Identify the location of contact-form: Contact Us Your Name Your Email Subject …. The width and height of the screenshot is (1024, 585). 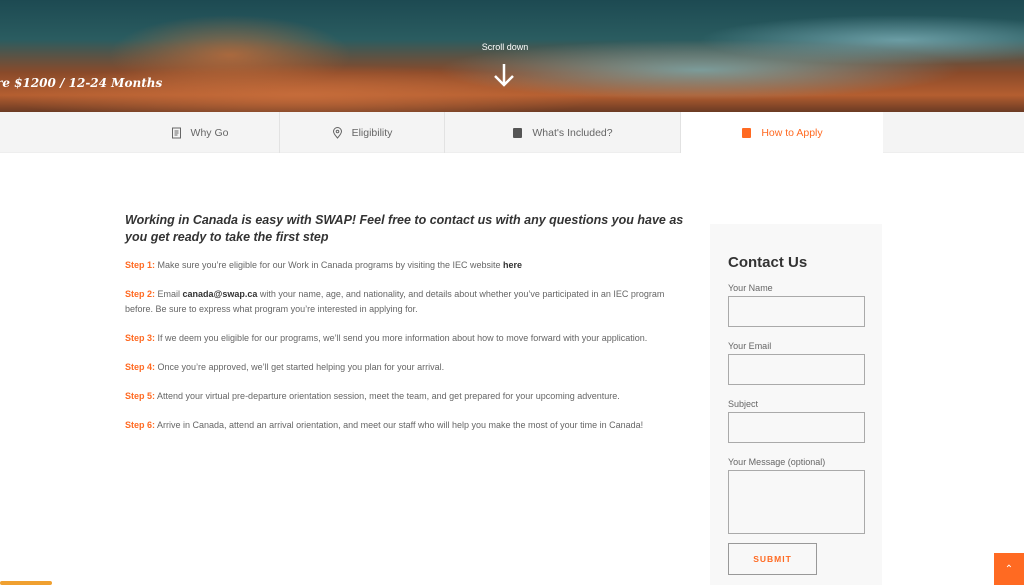
(796, 404).